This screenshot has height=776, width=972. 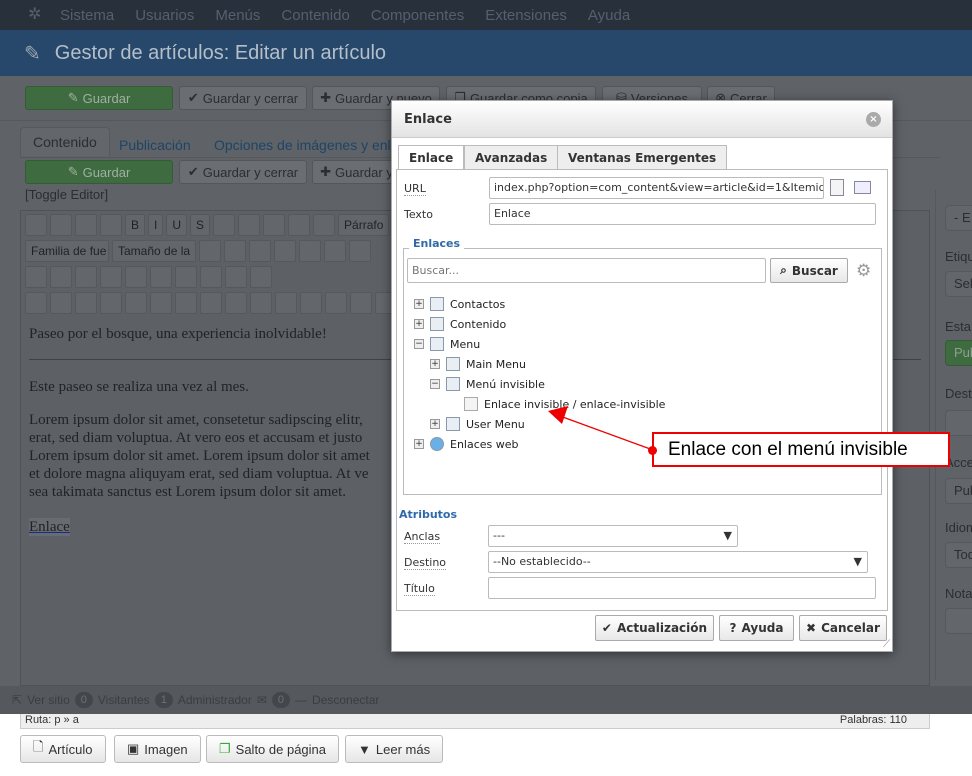 I want to click on annotation-arrow, so click(x=601, y=428).